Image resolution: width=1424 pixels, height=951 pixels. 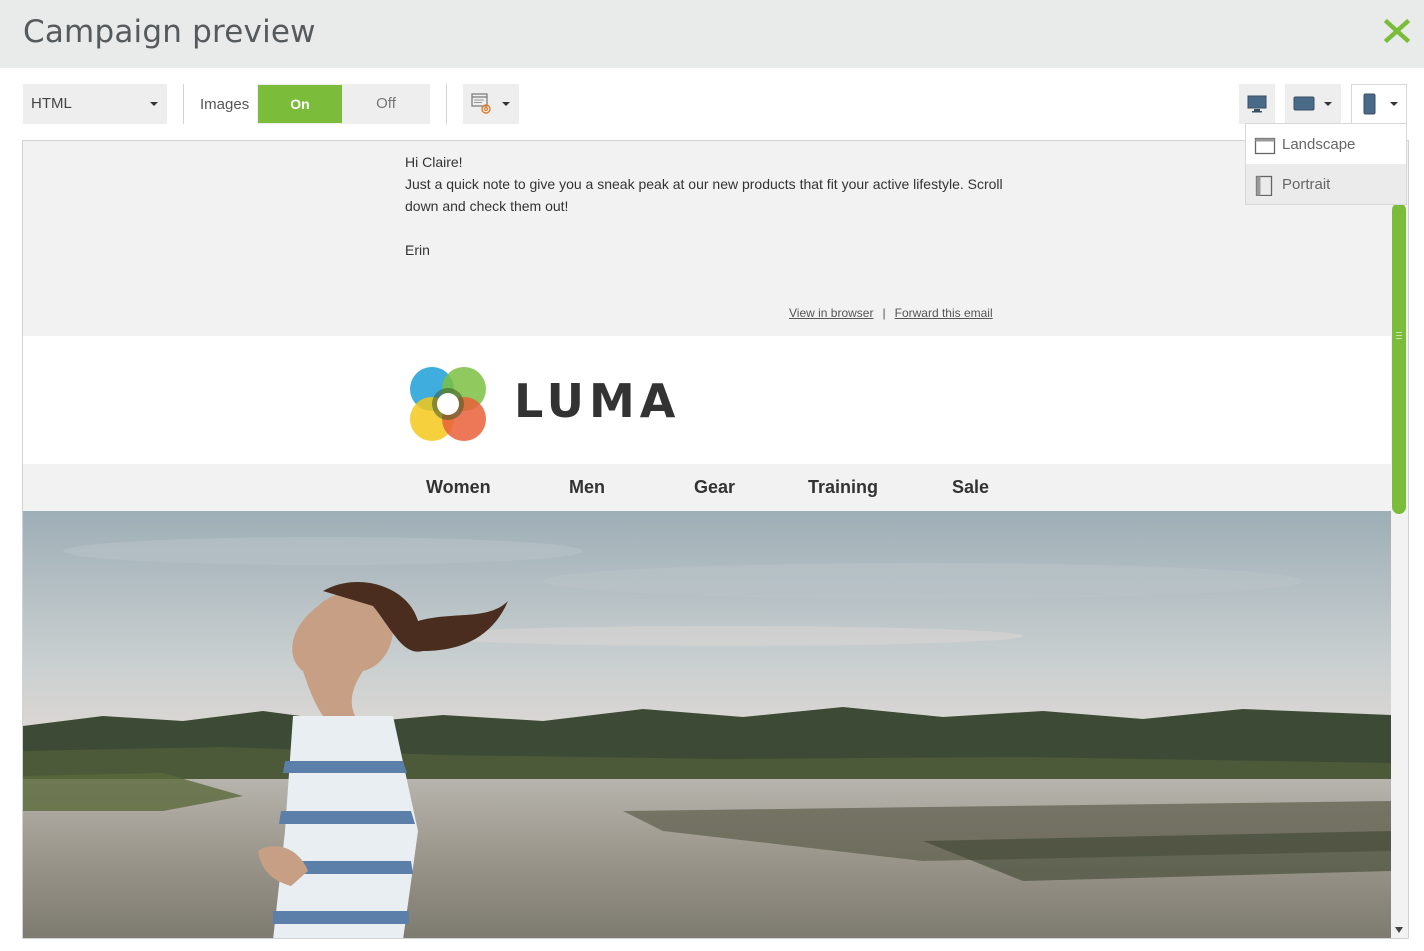 What do you see at coordinates (95, 104) in the screenshot?
I see `format-select: HTML` at bounding box center [95, 104].